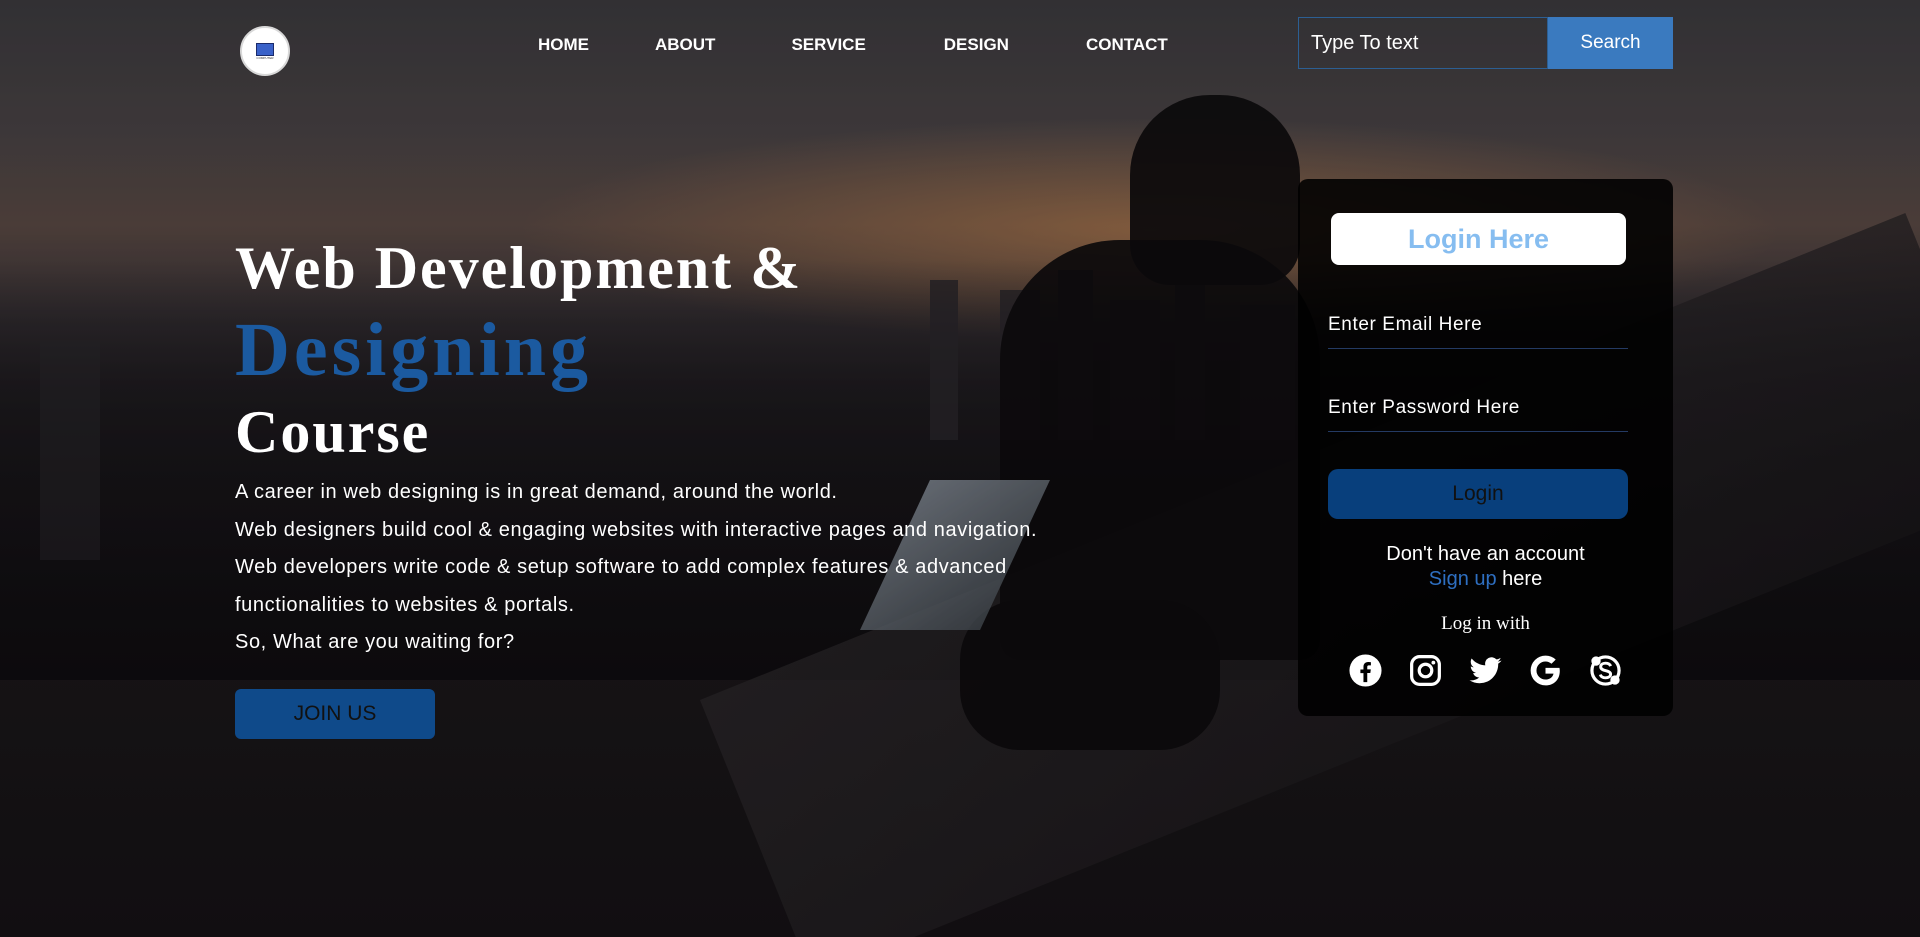 This screenshot has height=937, width=1920. I want to click on search-input, so click(1423, 43).